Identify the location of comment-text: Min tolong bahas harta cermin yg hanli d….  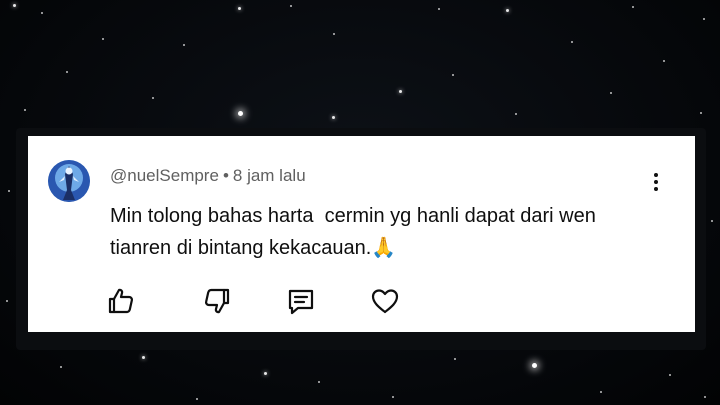
(356, 232).